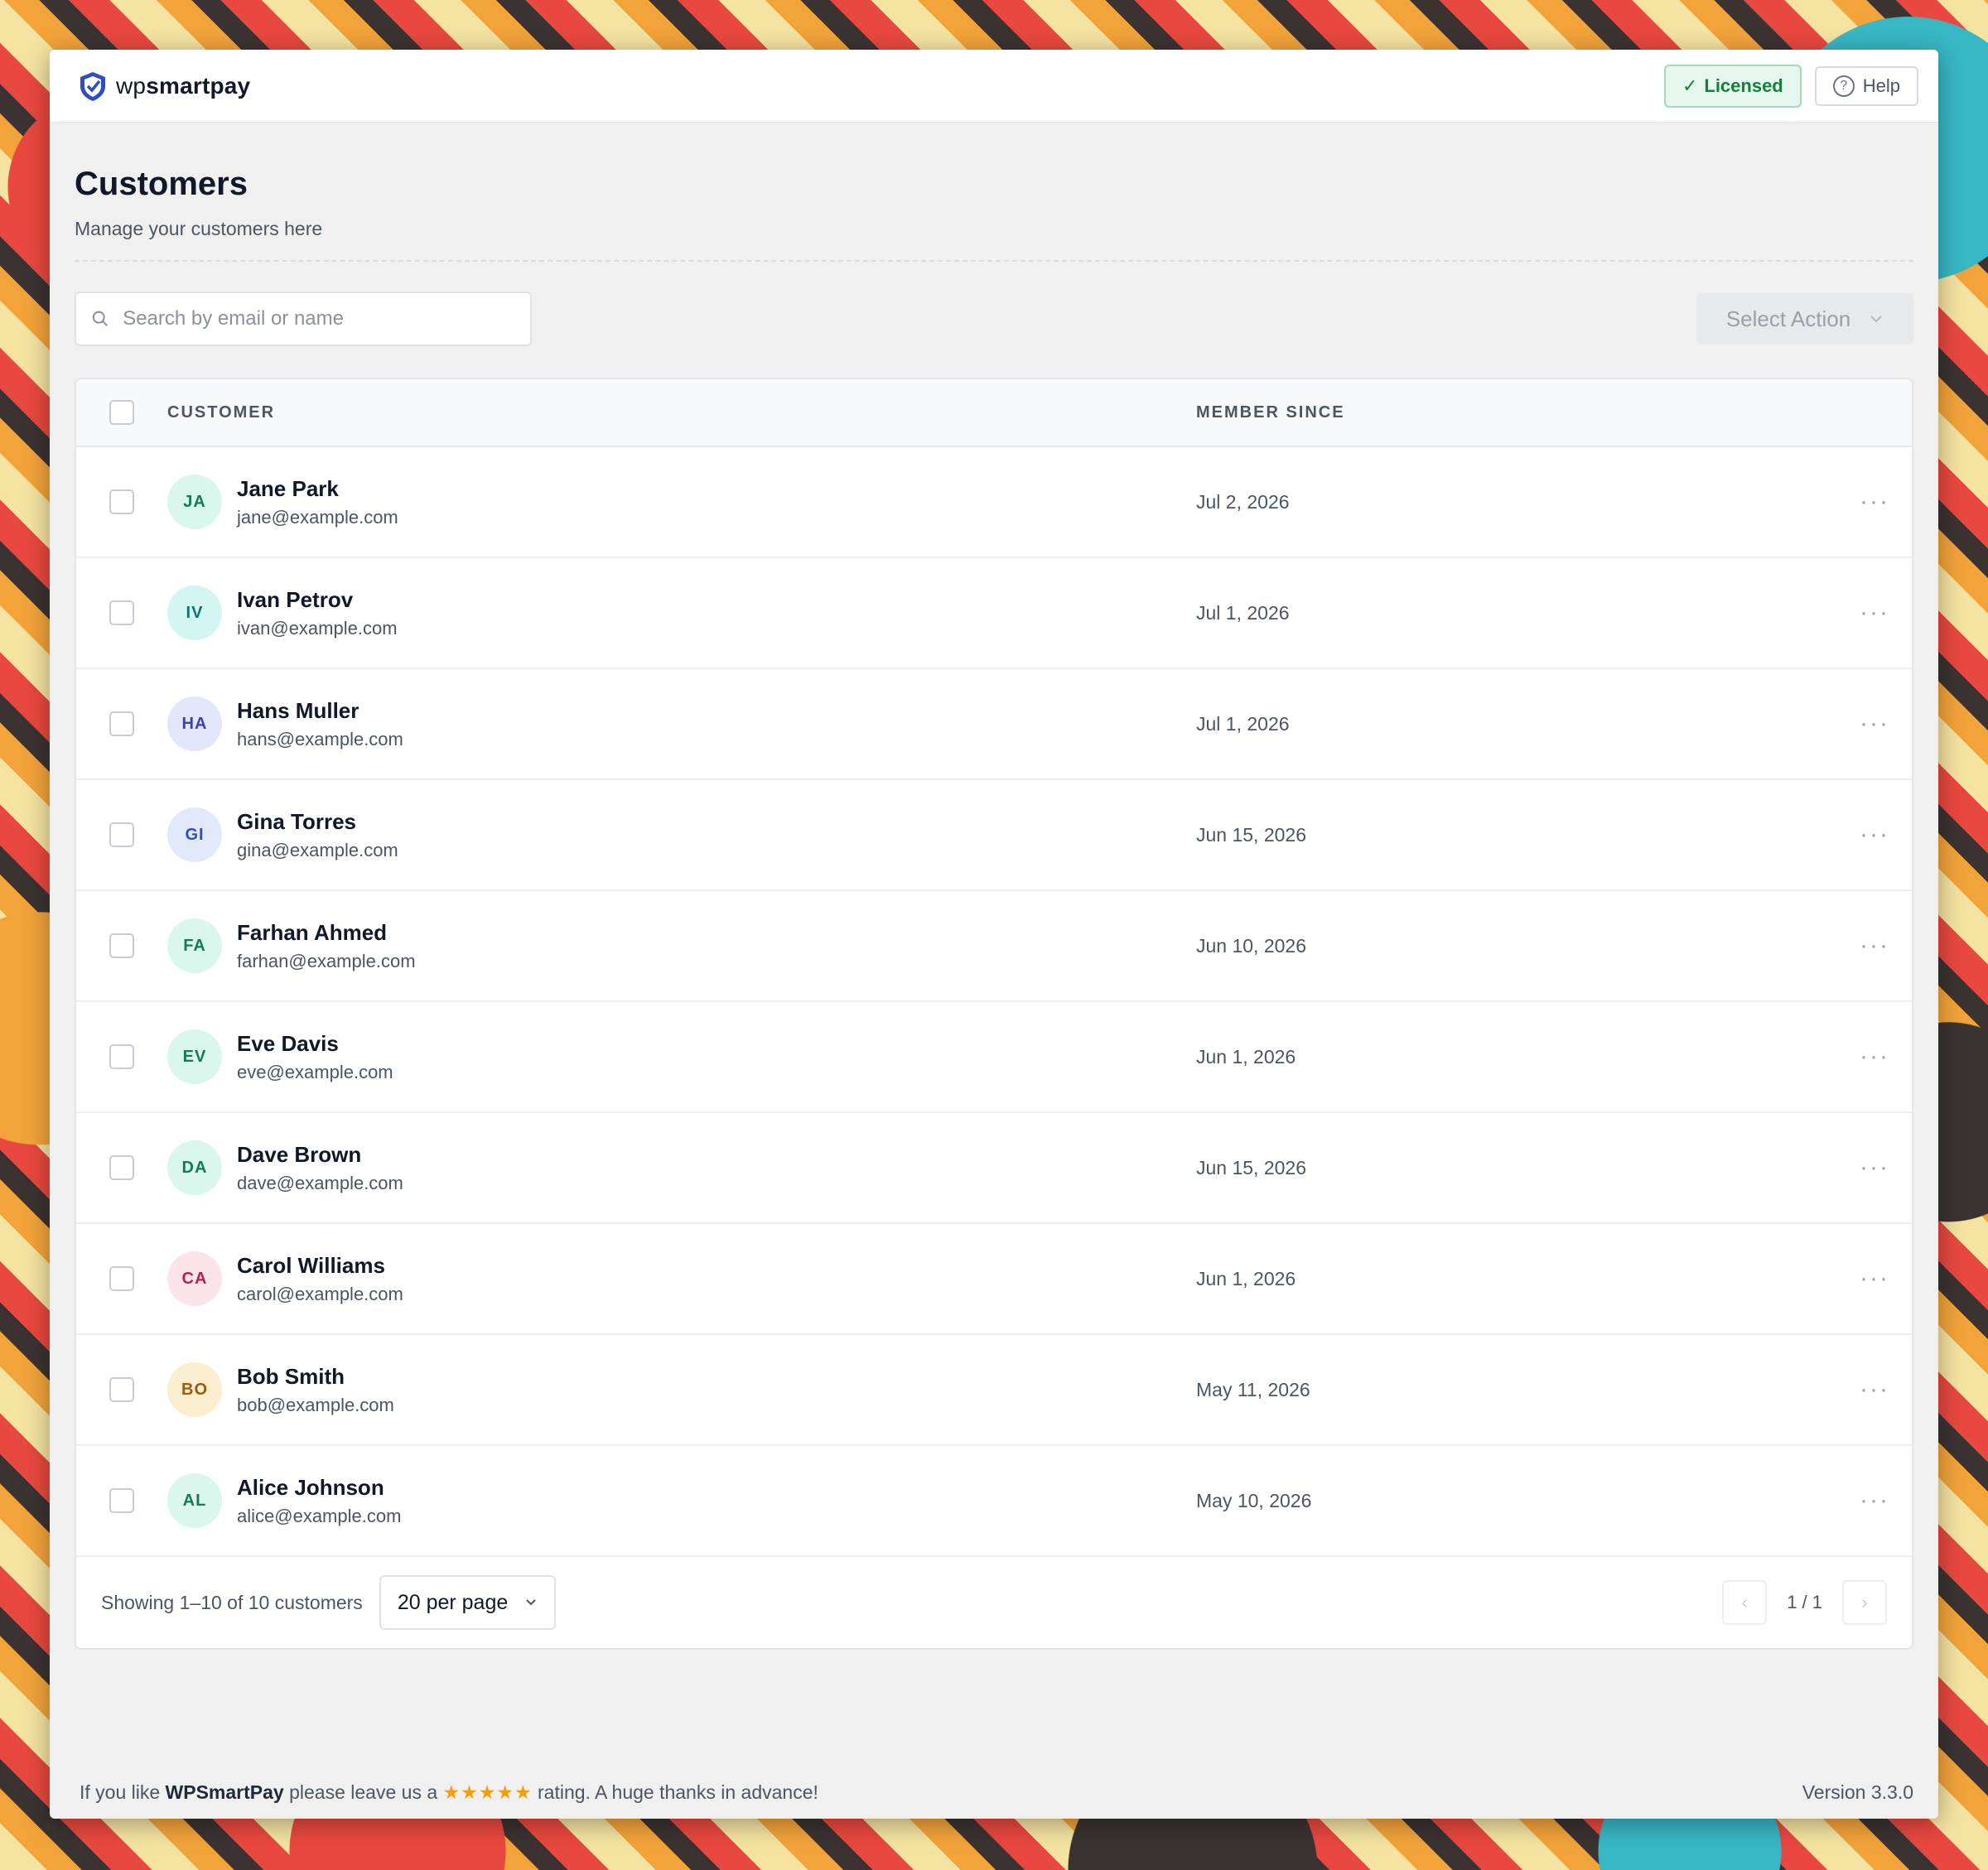 The width and height of the screenshot is (1988, 1870). What do you see at coordinates (1864, 1602) in the screenshot?
I see `next-page-button: ›` at bounding box center [1864, 1602].